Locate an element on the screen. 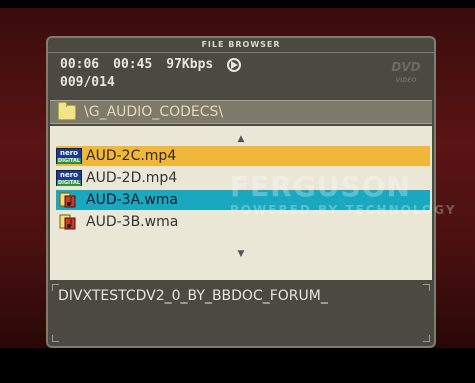 This screenshot has height=383, width=475. watermark-brand: FERGUSON is located at coordinates (320, 186).